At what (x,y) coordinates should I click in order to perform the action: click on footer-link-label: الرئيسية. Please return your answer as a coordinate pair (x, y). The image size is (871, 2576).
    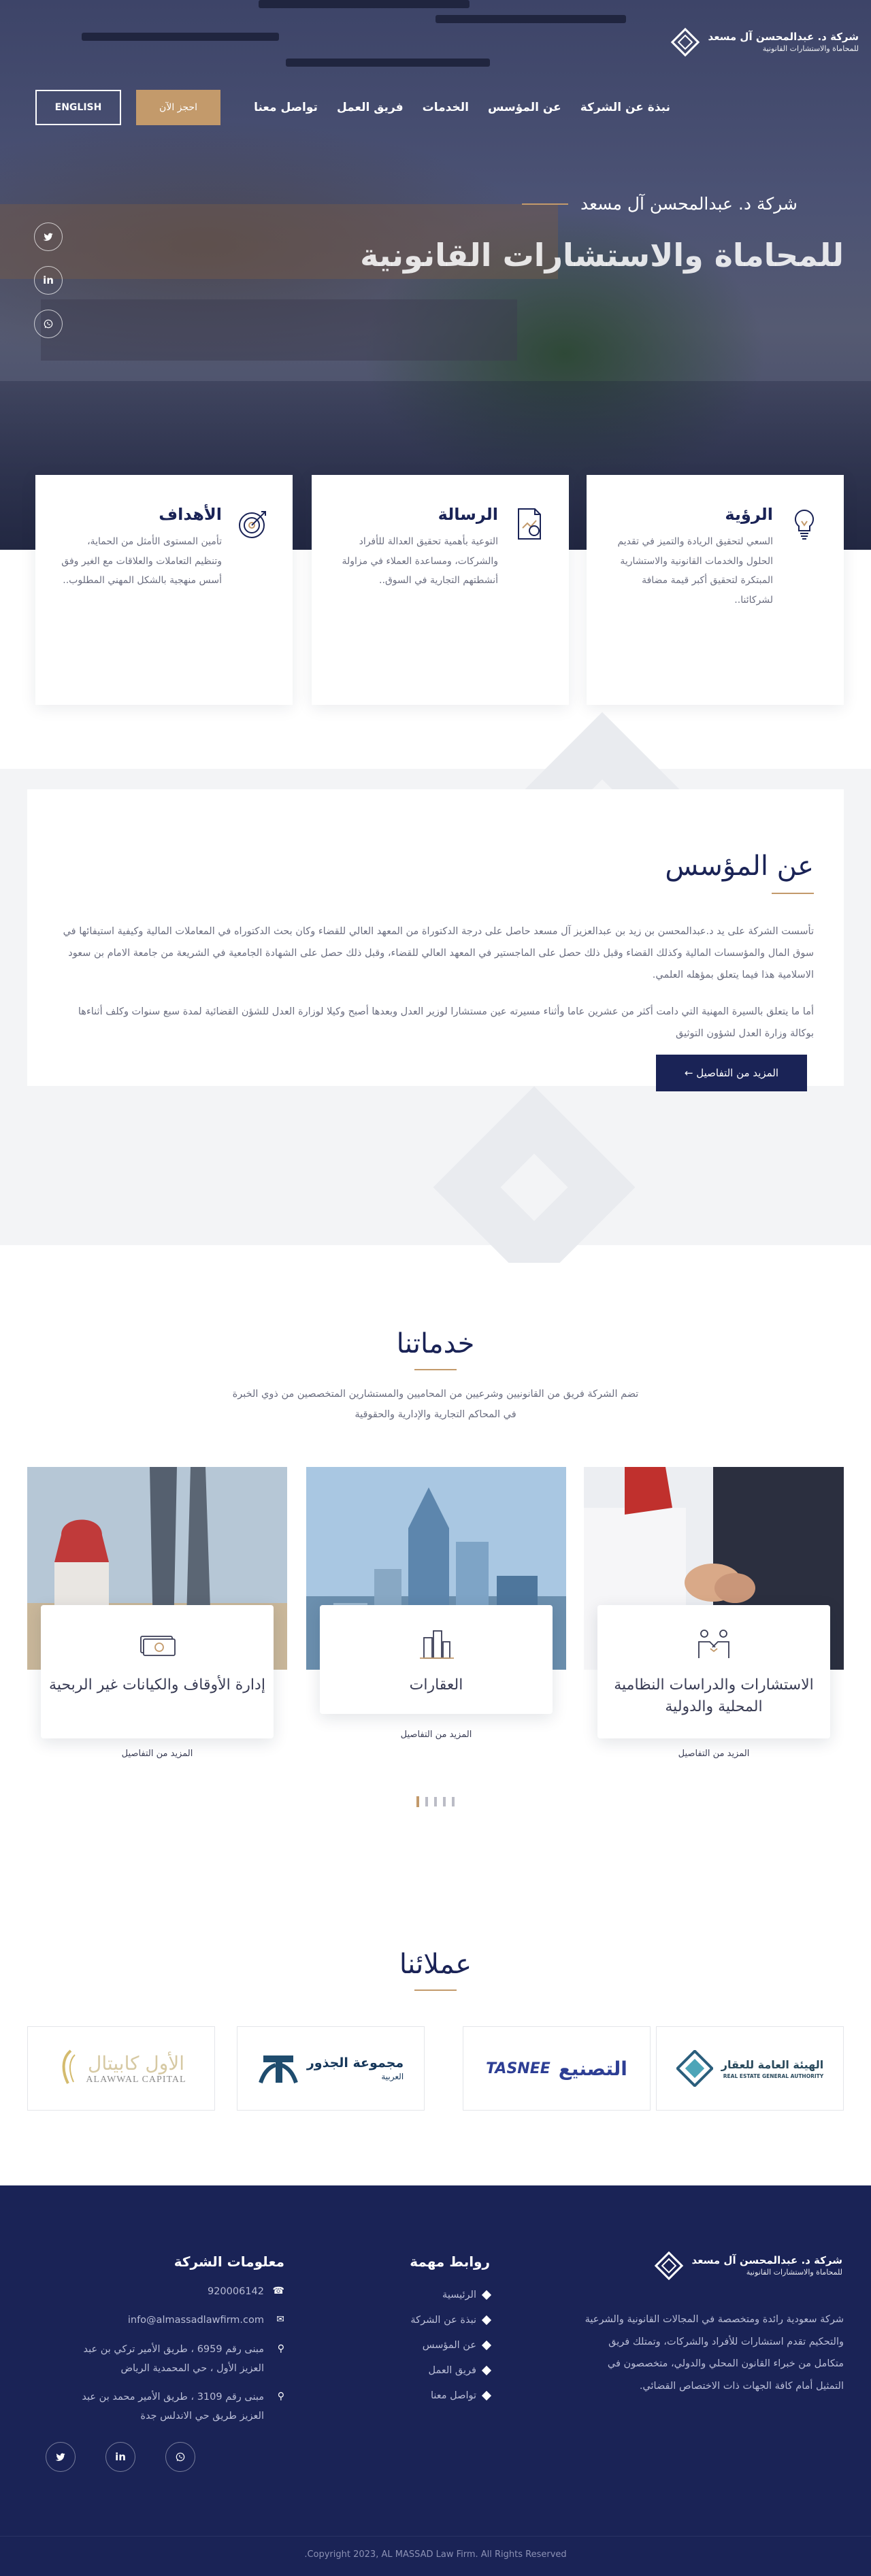
    Looking at the image, I should click on (459, 2294).